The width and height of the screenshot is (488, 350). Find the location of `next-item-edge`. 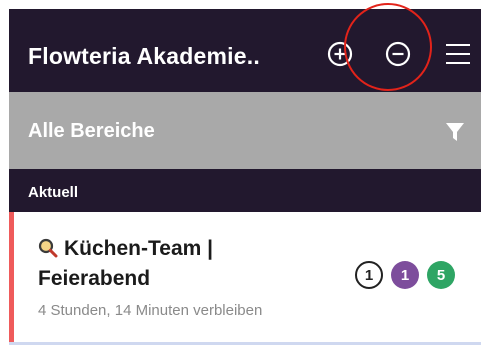

next-item-edge is located at coordinates (245, 343).